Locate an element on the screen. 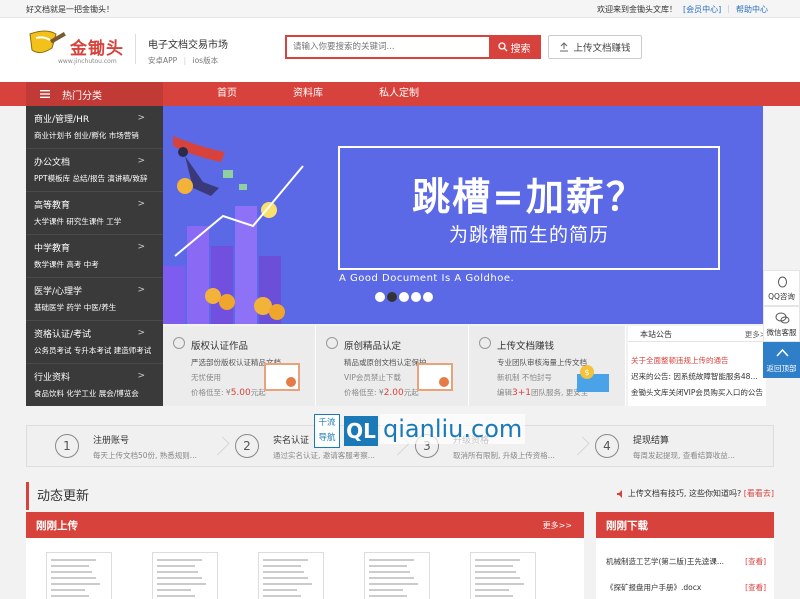 This screenshot has width=800, height=599. search-button: 搜索 is located at coordinates (514, 47).